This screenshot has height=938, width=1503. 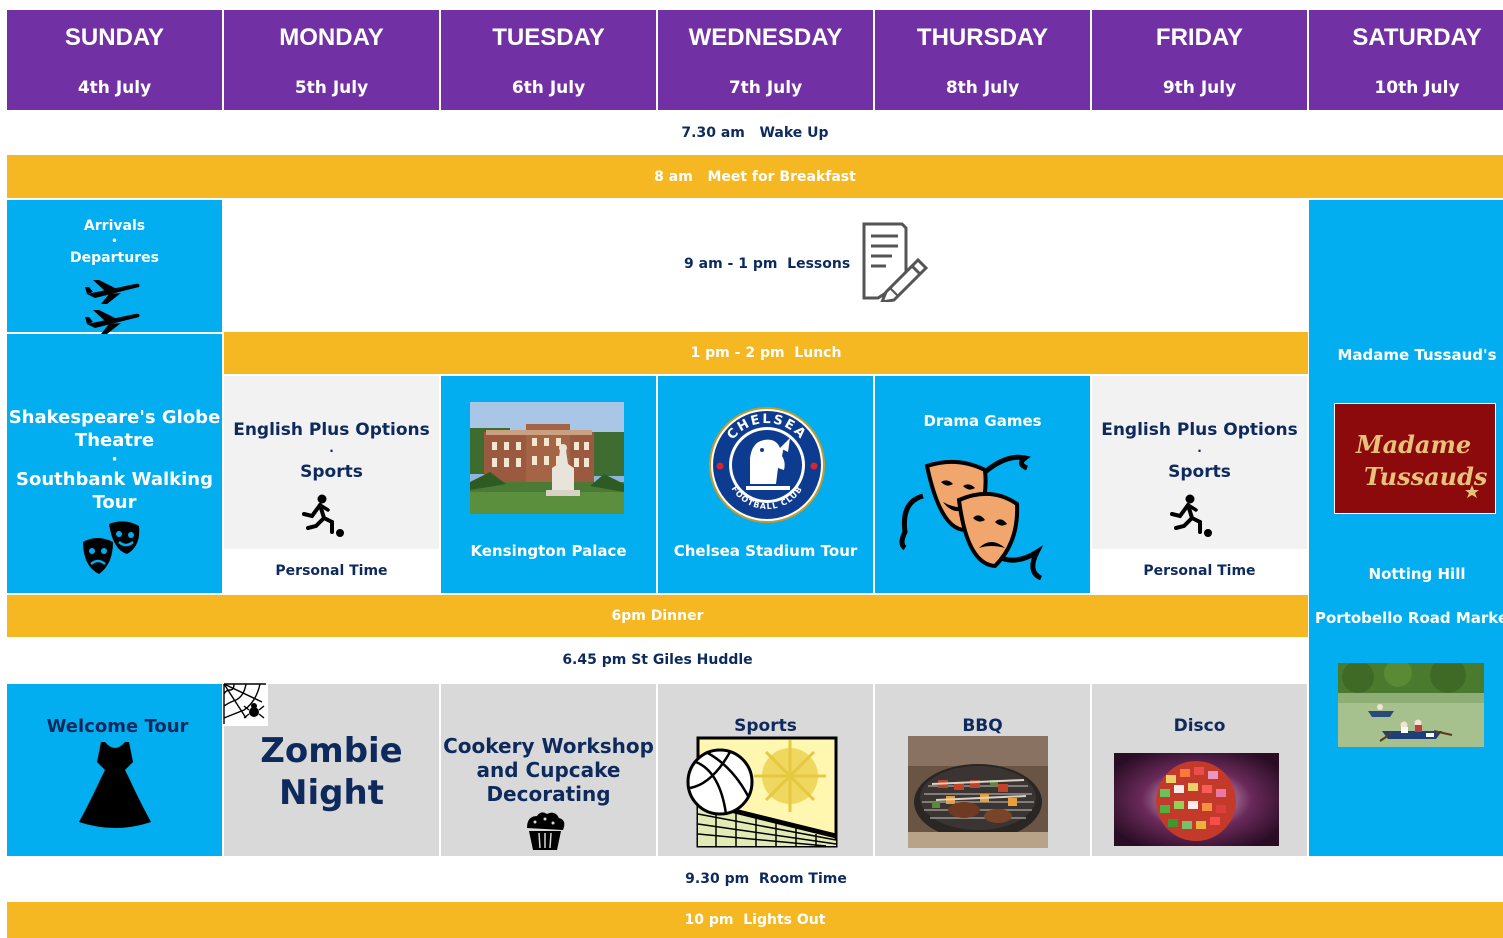 What do you see at coordinates (1199, 88) in the screenshot?
I see `day-date: 9th July` at bounding box center [1199, 88].